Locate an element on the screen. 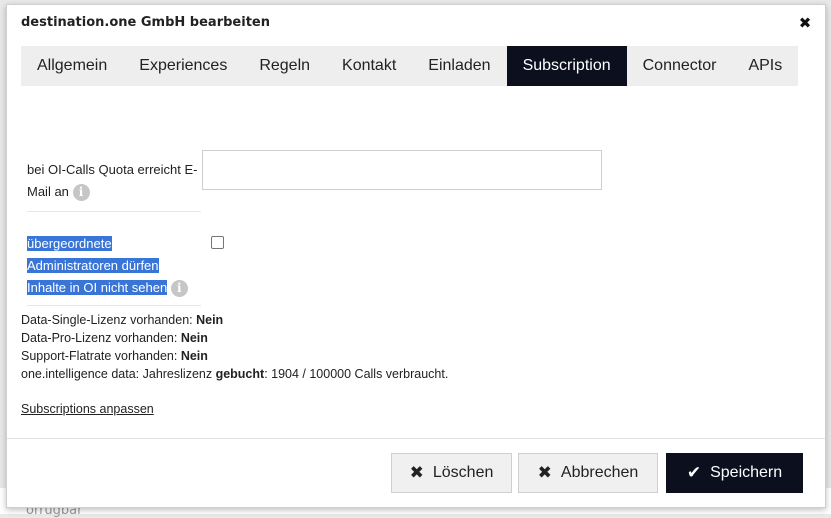 The height and width of the screenshot is (518, 831). tab-kontakt: Kontakt is located at coordinates (369, 66).